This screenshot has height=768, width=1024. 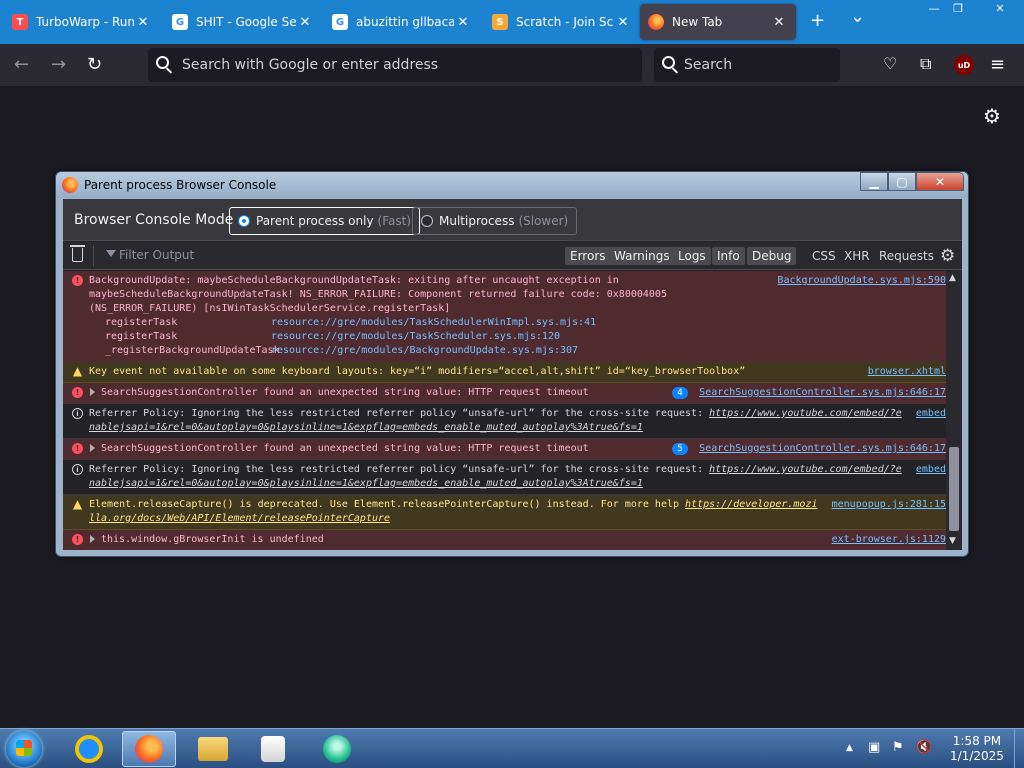 I want to click on scroll-down-icon: ▼, so click(x=952, y=541).